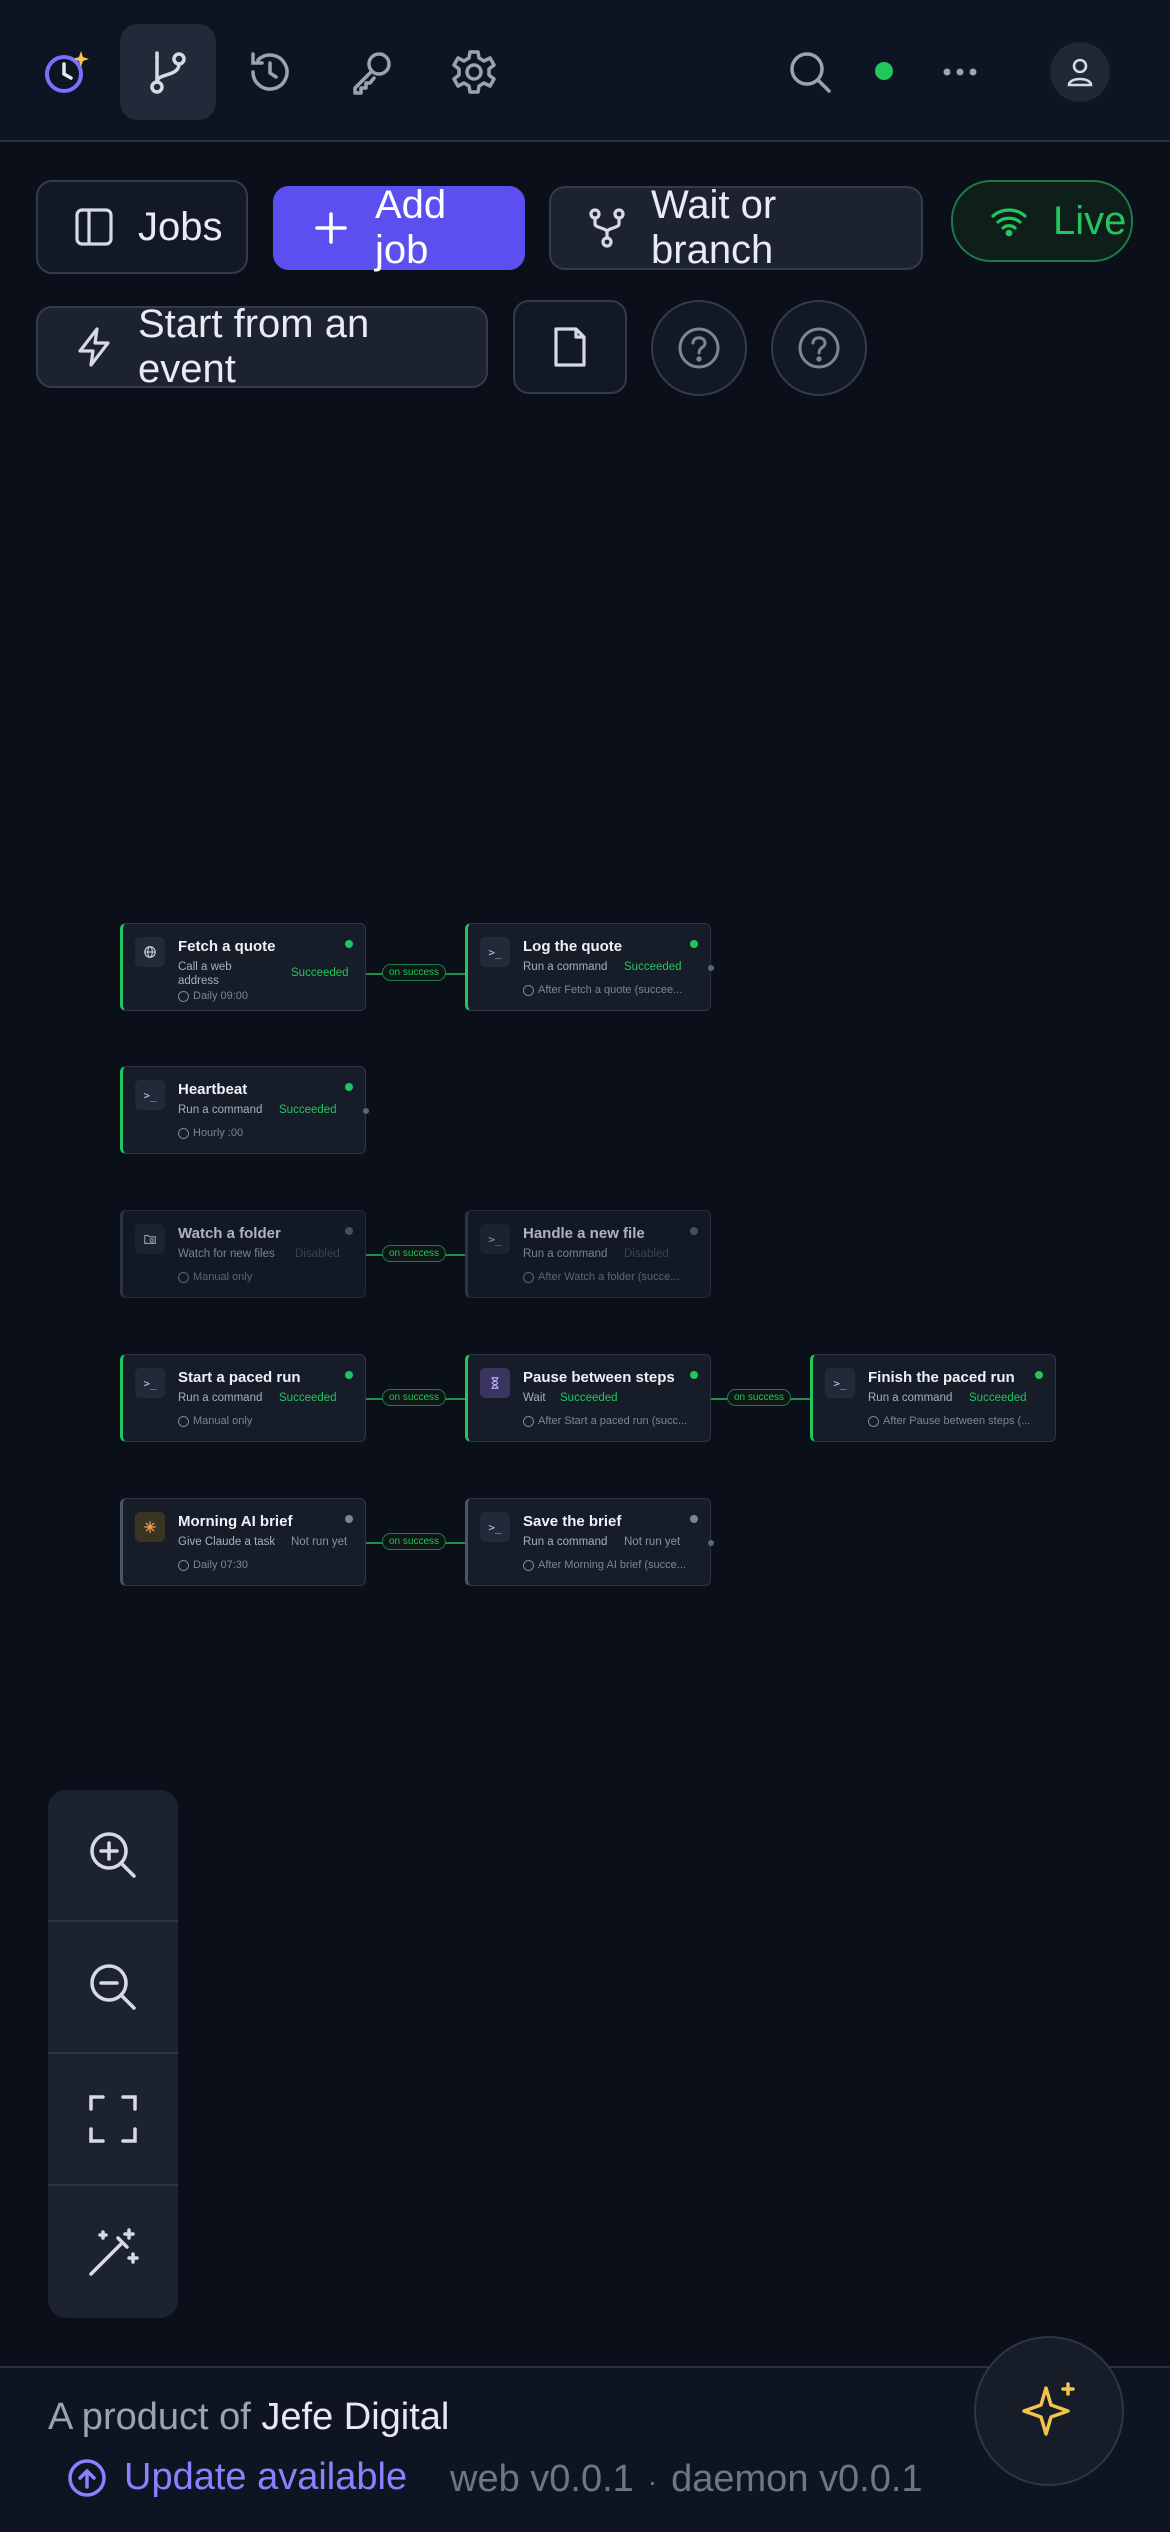 Image resolution: width=1170 pixels, height=2532 pixels. What do you see at coordinates (229, 1233) in the screenshot?
I see `job-title: Watch a folder` at bounding box center [229, 1233].